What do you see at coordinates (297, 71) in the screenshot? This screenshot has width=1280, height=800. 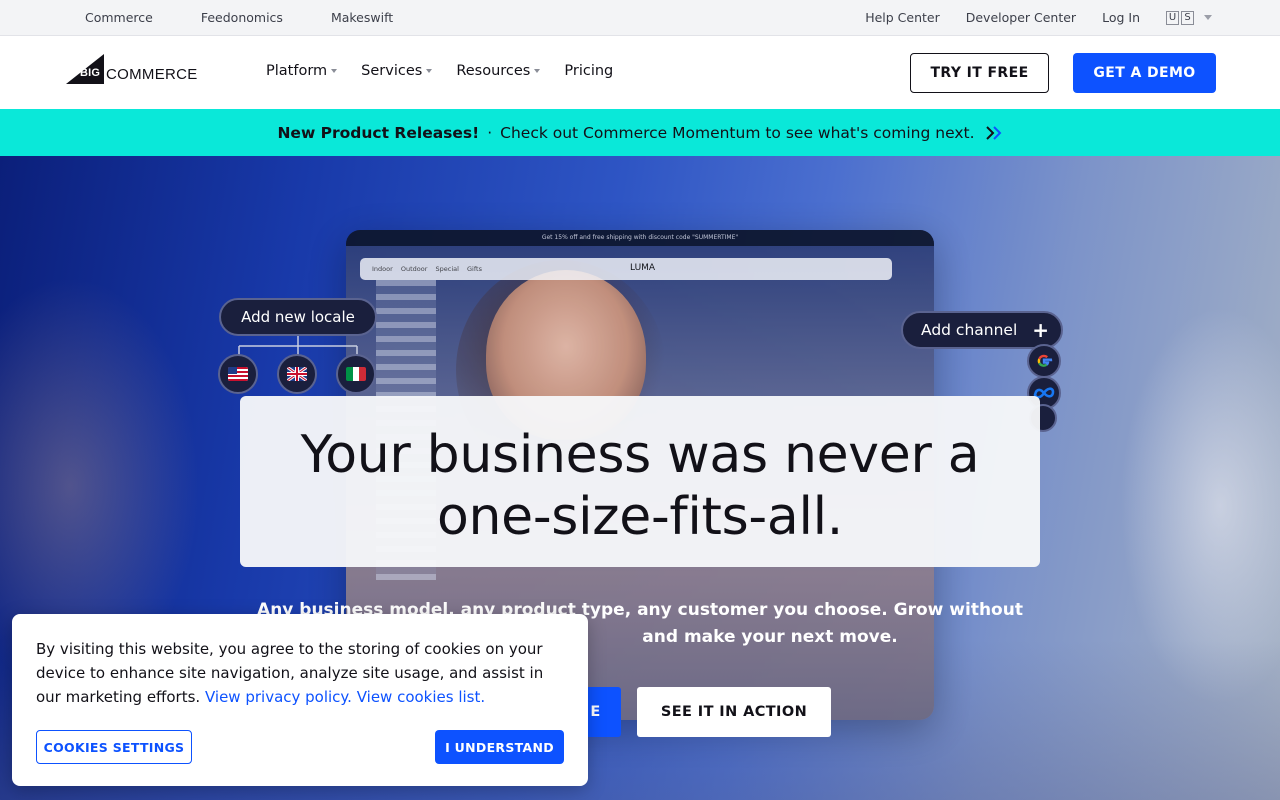 I see `nav-platform-label: Platform` at bounding box center [297, 71].